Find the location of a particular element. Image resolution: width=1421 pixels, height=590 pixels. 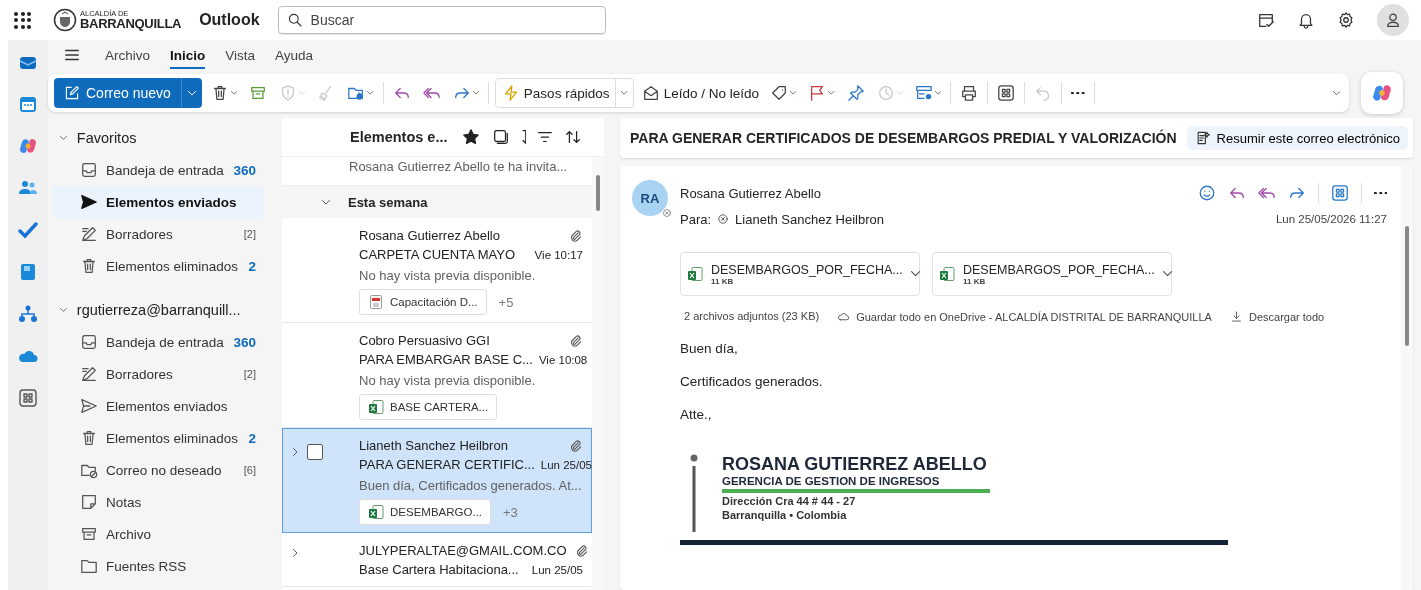

email-date: Lun 25/05/2026 11:27 is located at coordinates (1331, 219).